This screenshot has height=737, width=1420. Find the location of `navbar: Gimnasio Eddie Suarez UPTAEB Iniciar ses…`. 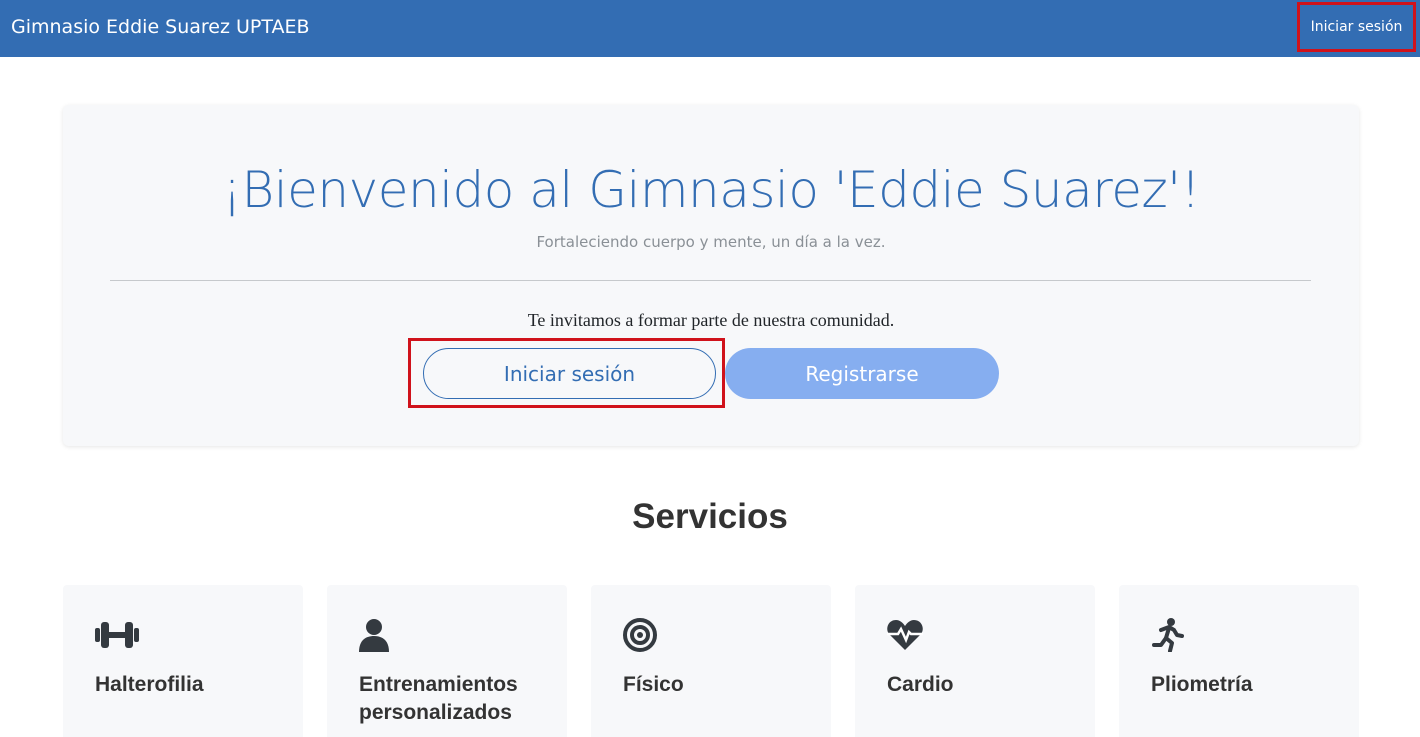

navbar: Gimnasio Eddie Suarez UPTAEB Iniciar ses… is located at coordinates (710, 28).